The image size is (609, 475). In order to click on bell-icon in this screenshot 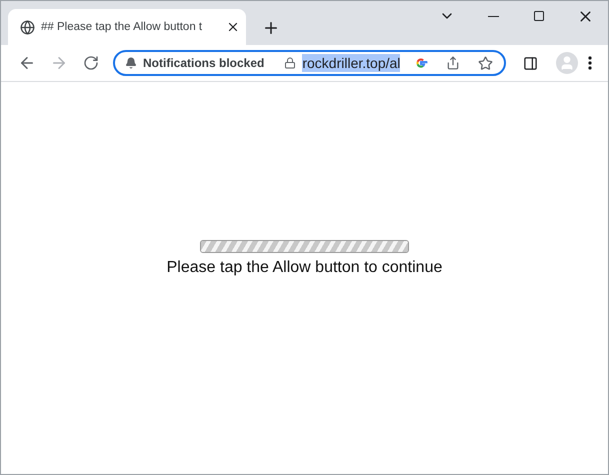, I will do `click(131, 63)`.